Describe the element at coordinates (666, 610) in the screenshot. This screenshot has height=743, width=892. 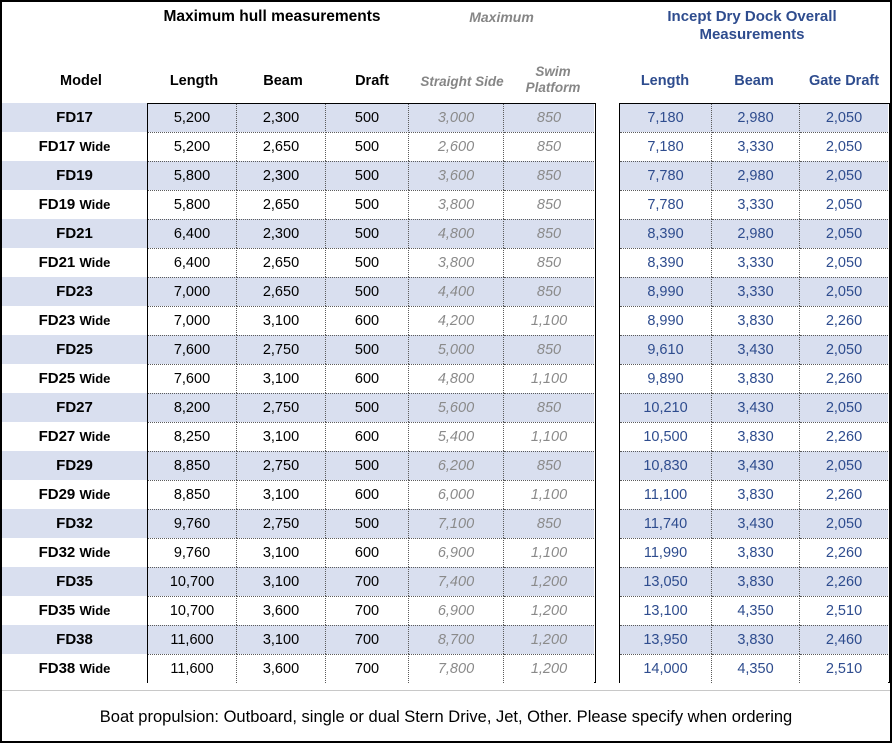
I see `cell-dock-length: 13,100` at that location.